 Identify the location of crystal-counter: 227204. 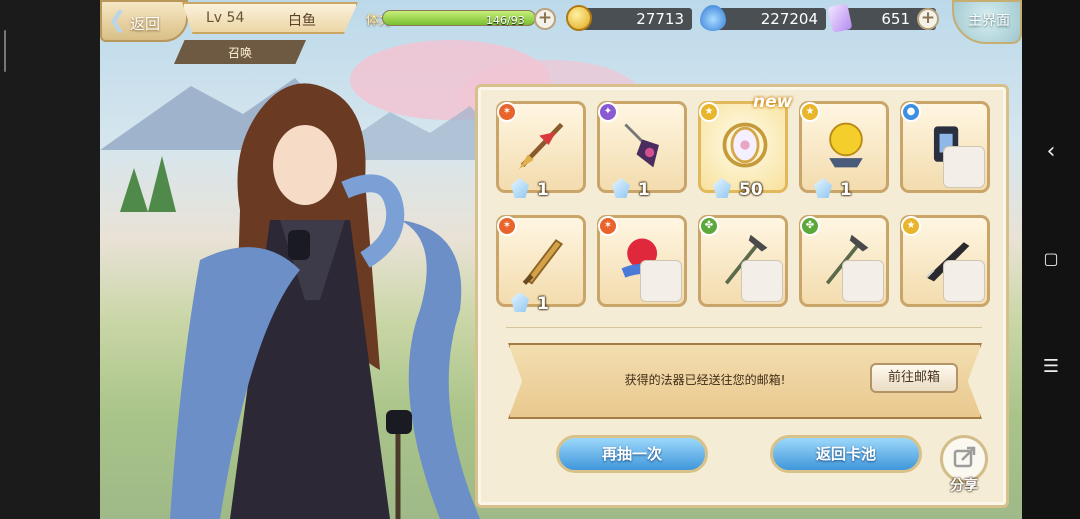
(763, 18).